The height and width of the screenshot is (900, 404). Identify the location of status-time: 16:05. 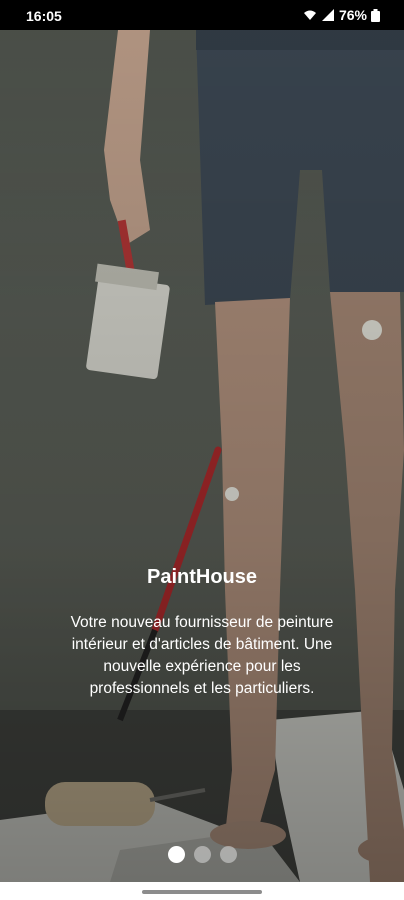
(44, 16).